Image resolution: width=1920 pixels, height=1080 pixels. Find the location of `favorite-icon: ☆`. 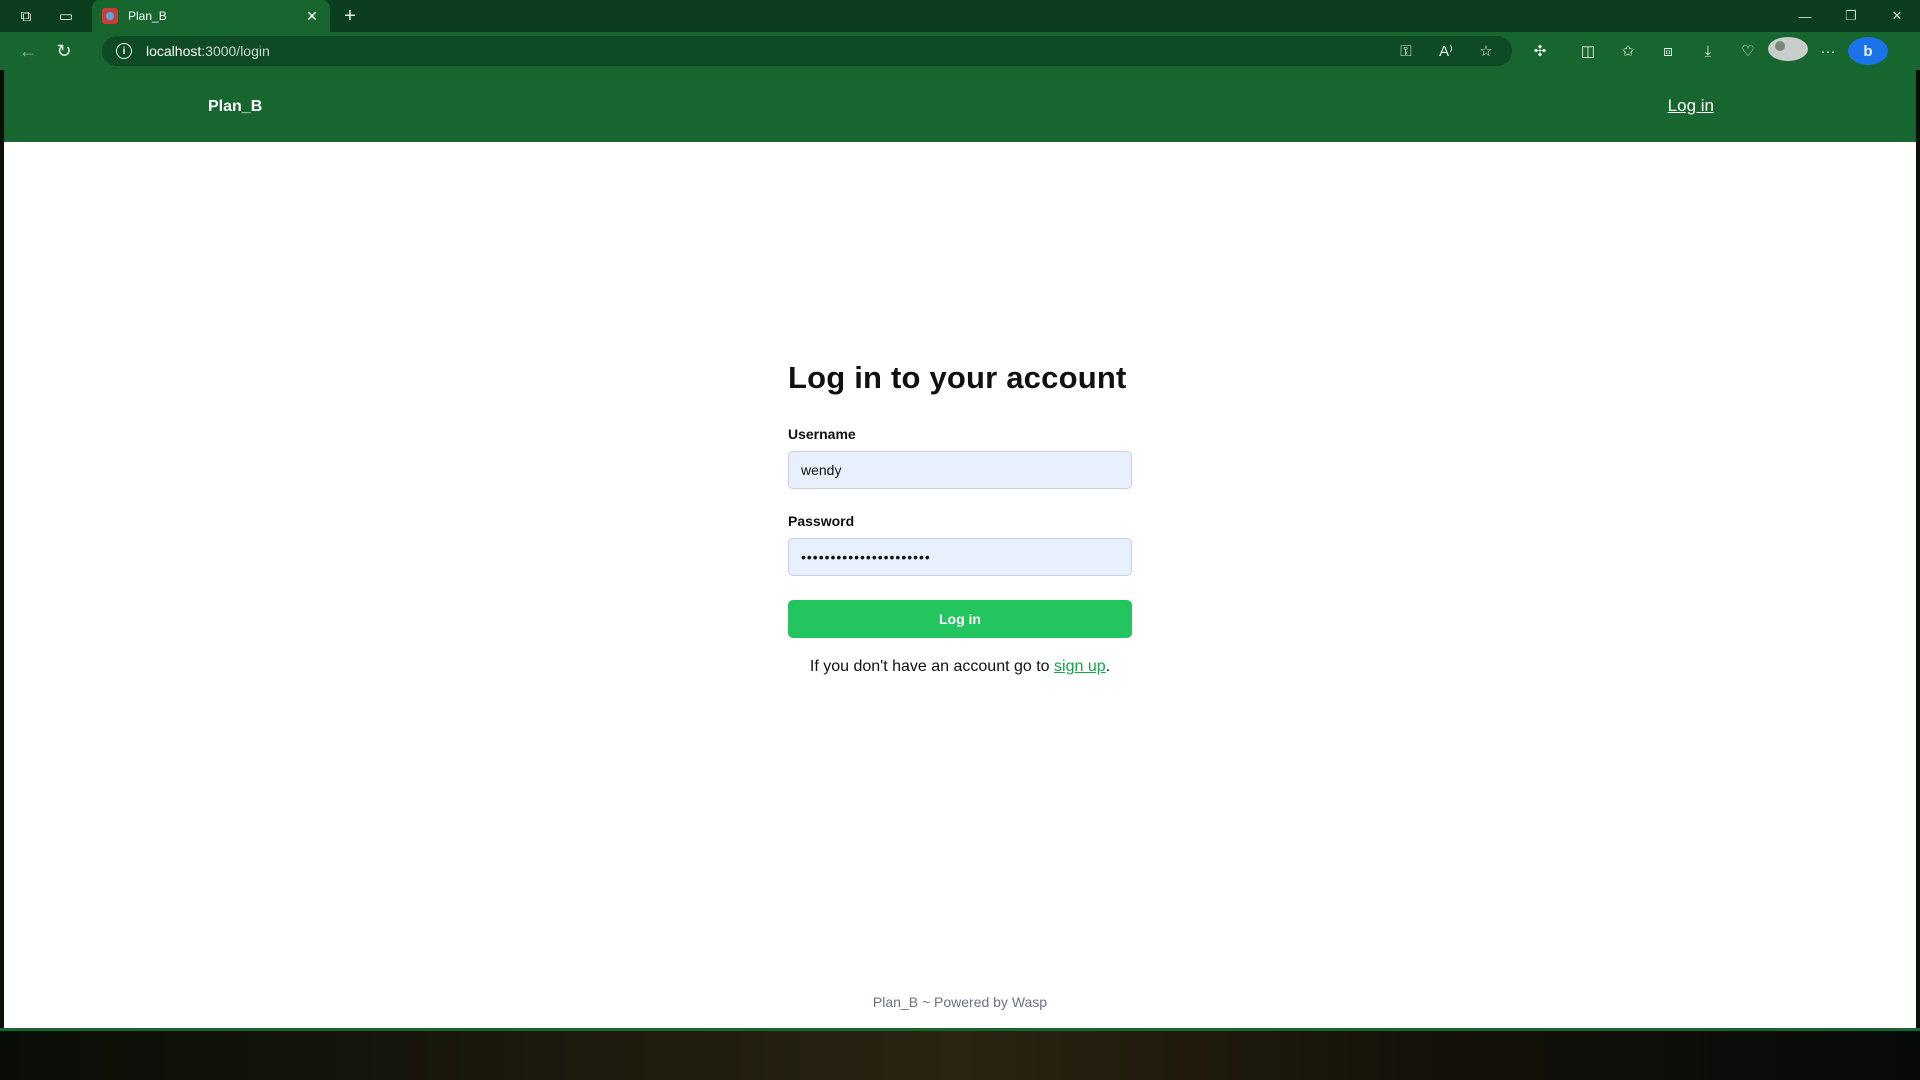

favorite-icon: ☆ is located at coordinates (1486, 51).